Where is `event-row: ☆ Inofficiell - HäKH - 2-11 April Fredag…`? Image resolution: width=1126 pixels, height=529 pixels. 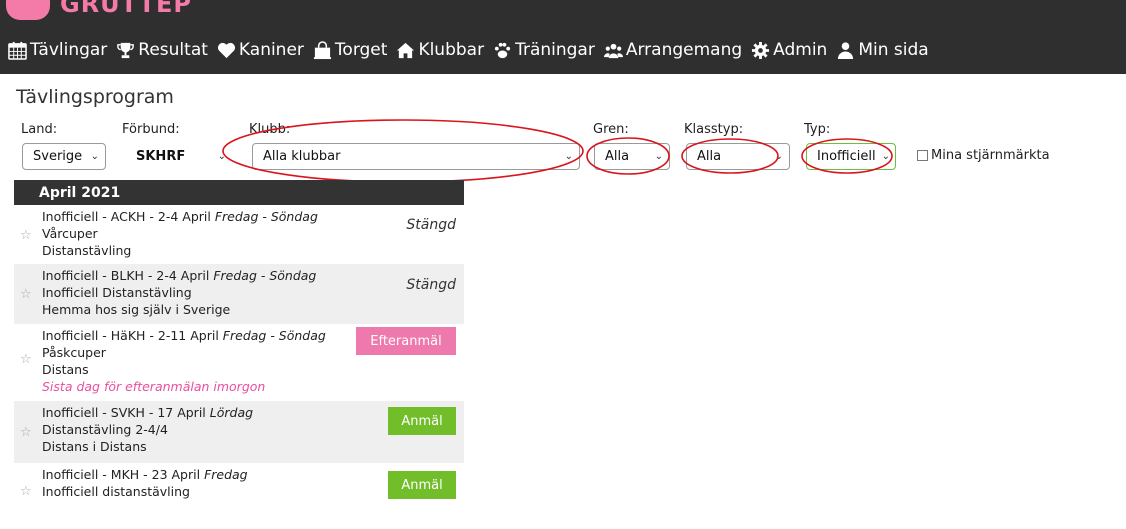
event-row: ☆ Inofficiell - HäKH - 2-11 April Fredag… is located at coordinates (239, 362).